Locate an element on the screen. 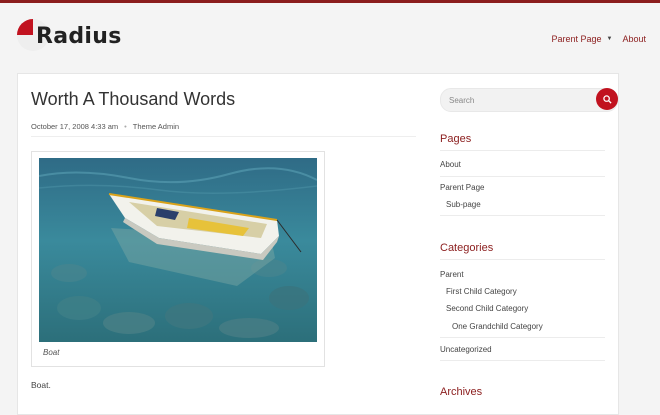  category-link-grandchild: One Grandchild Category is located at coordinates (497, 326).